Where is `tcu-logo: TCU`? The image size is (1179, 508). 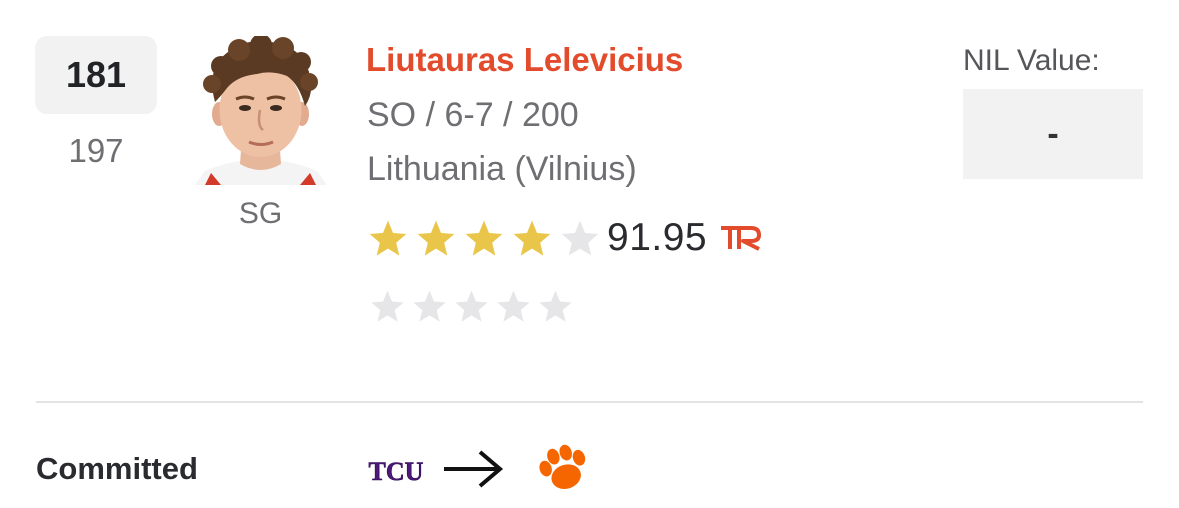 tcu-logo: TCU is located at coordinates (396, 470).